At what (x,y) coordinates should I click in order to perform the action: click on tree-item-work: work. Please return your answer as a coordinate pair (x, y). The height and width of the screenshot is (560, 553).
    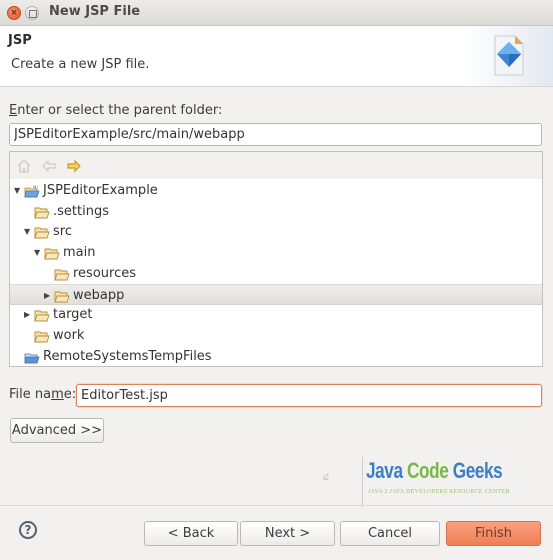
    Looking at the image, I should click on (276, 335).